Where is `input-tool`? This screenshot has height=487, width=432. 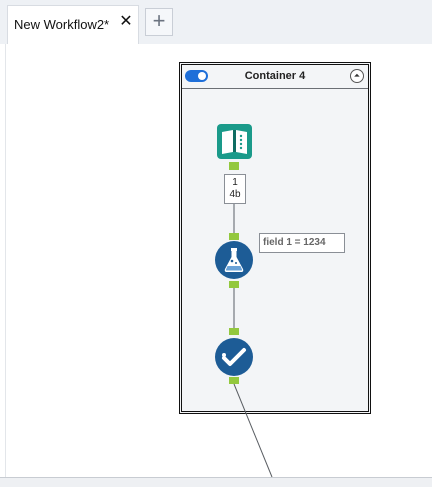 input-tool is located at coordinates (234, 141).